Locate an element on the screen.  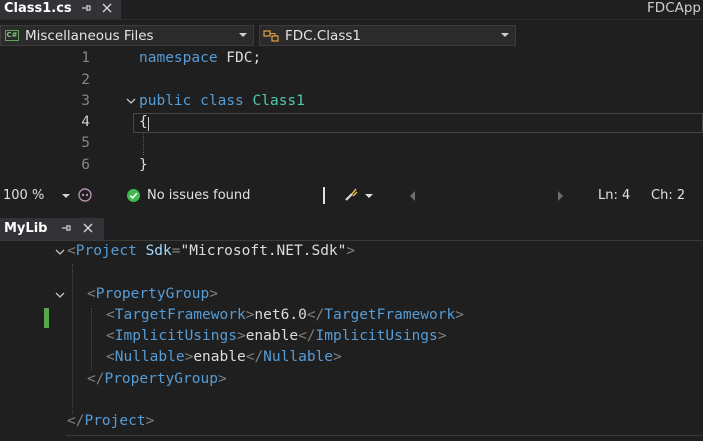
line-number: 2 is located at coordinates (85, 80).